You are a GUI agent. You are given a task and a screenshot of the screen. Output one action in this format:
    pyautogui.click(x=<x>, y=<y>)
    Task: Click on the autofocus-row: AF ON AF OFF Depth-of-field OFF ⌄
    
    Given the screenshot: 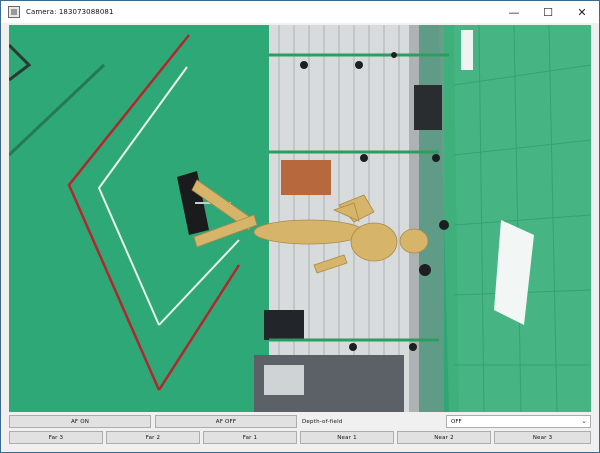 What is the action you would take?
    pyautogui.click(x=300, y=421)
    